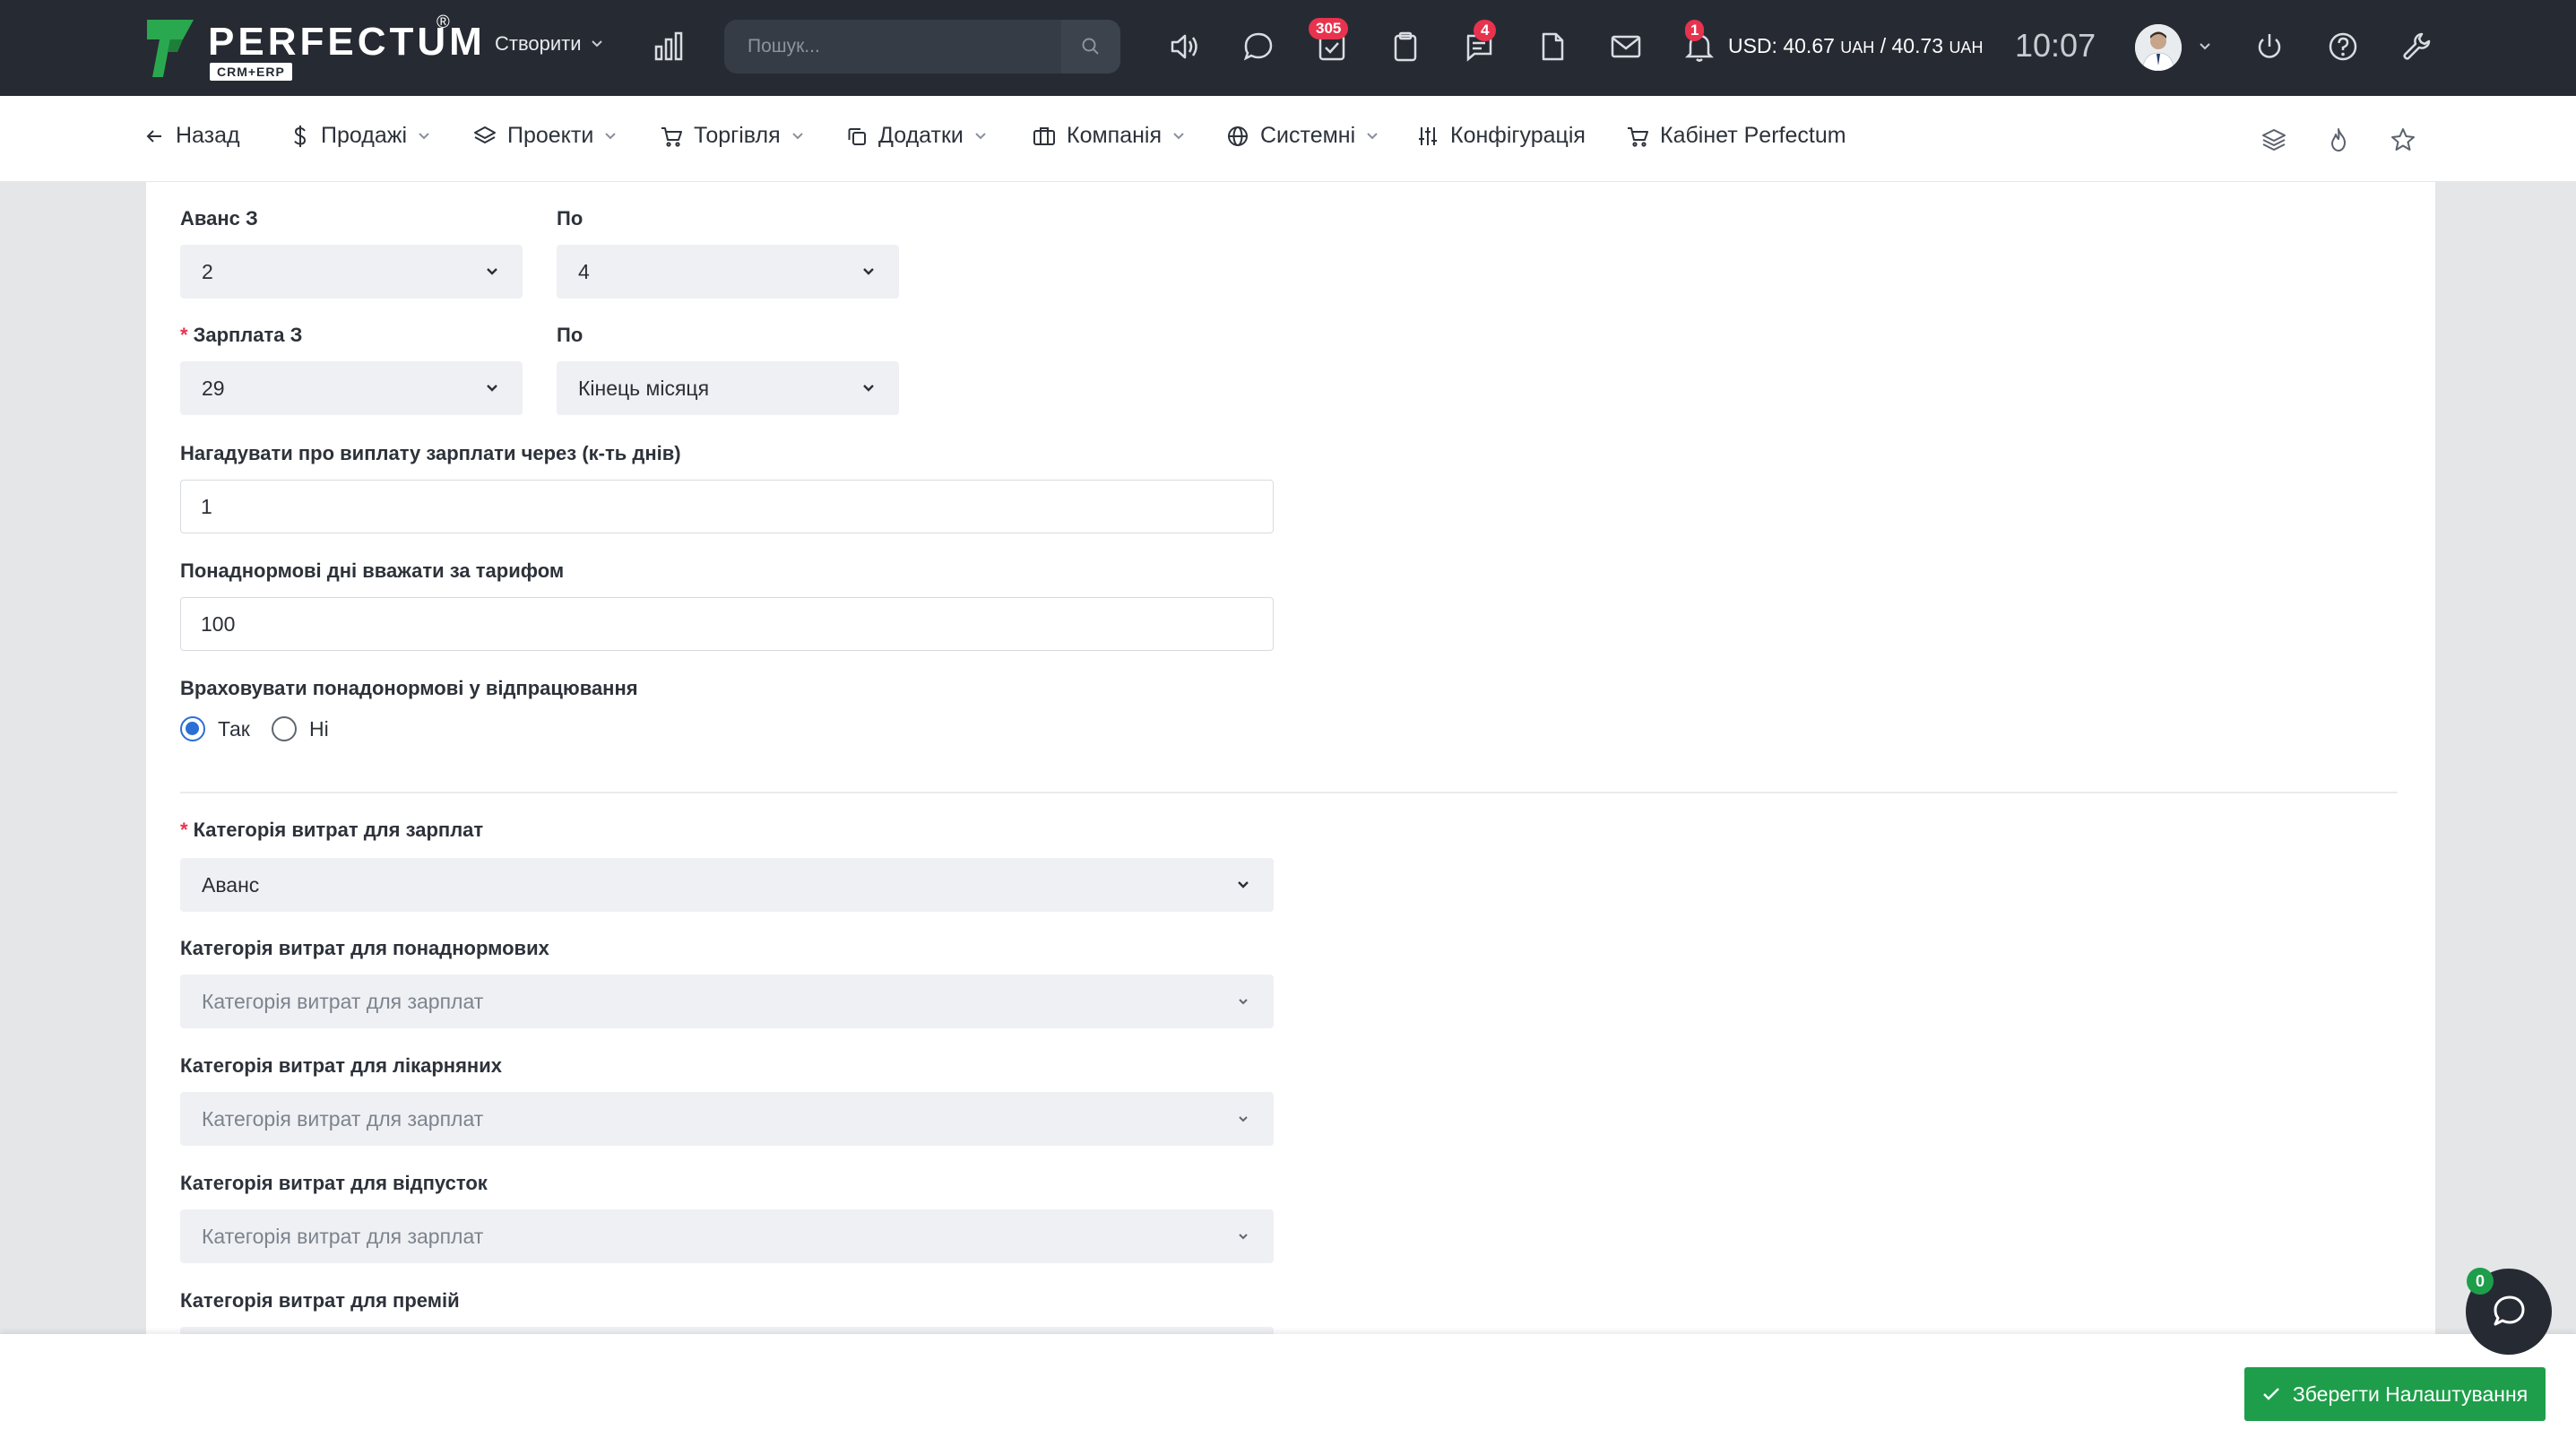 This screenshot has width=2576, height=1447. I want to click on avatar, so click(2158, 47).